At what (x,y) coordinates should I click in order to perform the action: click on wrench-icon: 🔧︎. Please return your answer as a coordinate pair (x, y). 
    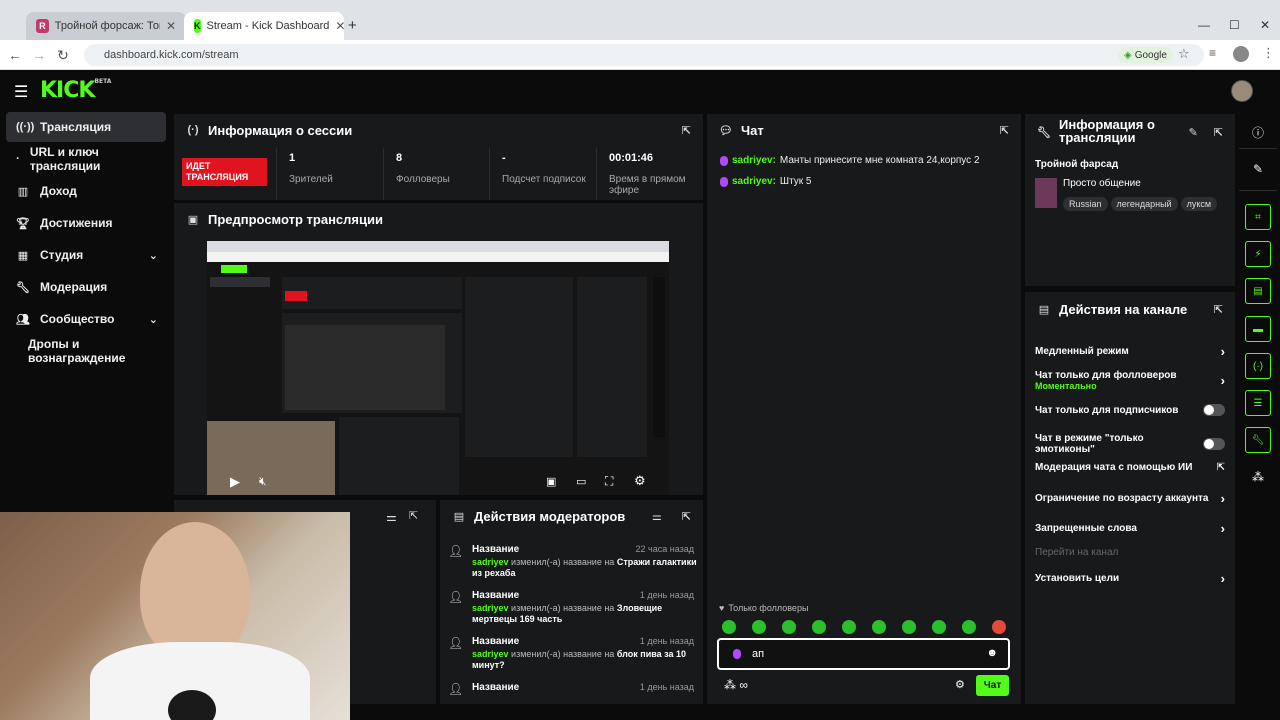
    Looking at the image, I should click on (1258, 440).